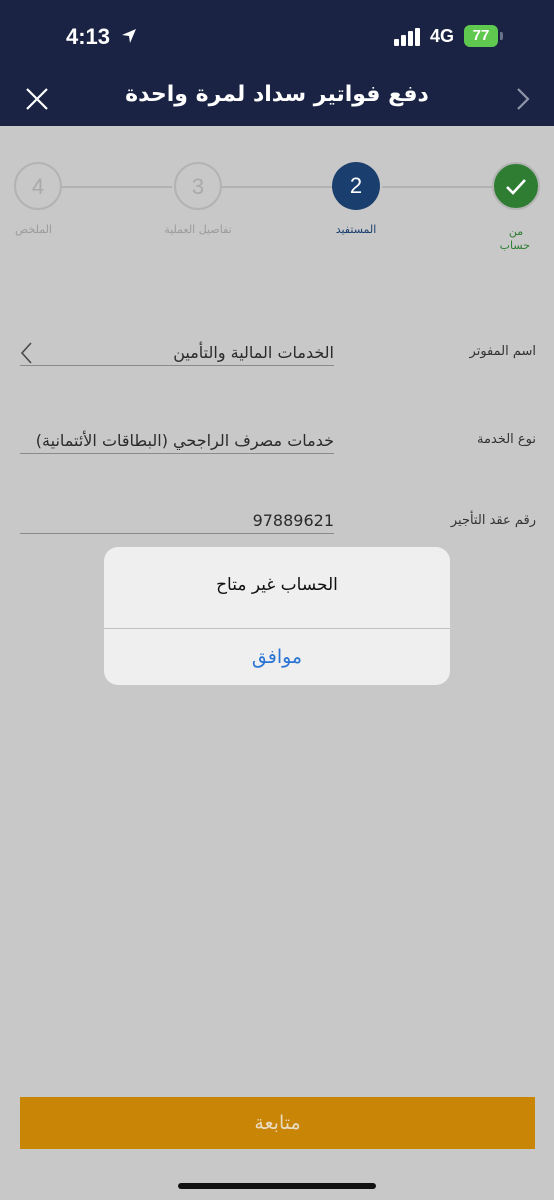 The width and height of the screenshot is (554, 1200). Describe the element at coordinates (442, 36) in the screenshot. I see `network-type: 4G` at that location.